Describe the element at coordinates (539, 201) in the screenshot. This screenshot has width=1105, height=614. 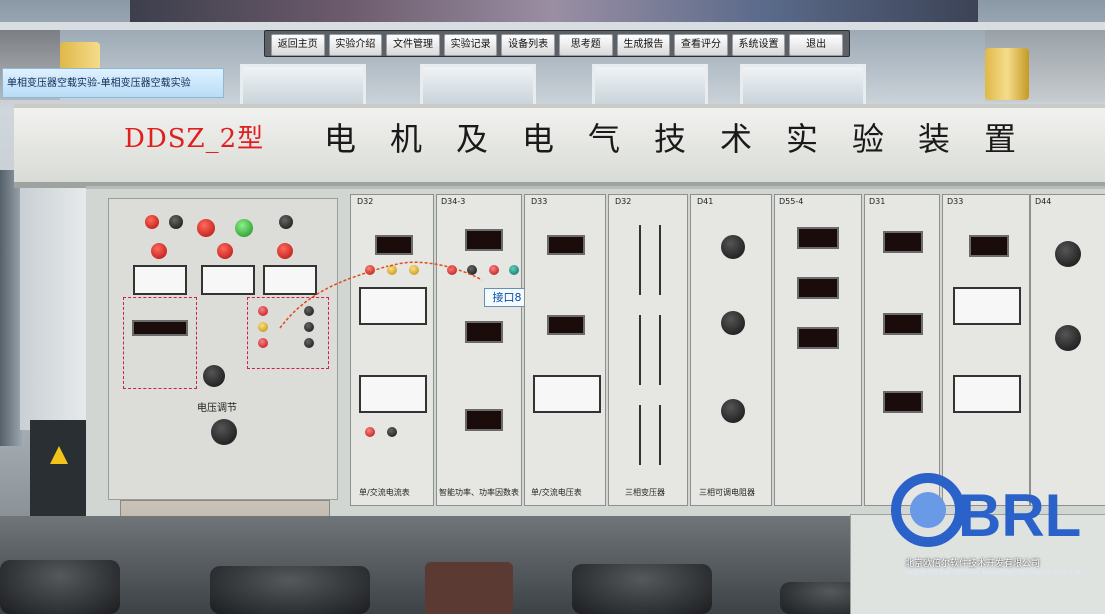
I see `module-label-d33: D33` at that location.